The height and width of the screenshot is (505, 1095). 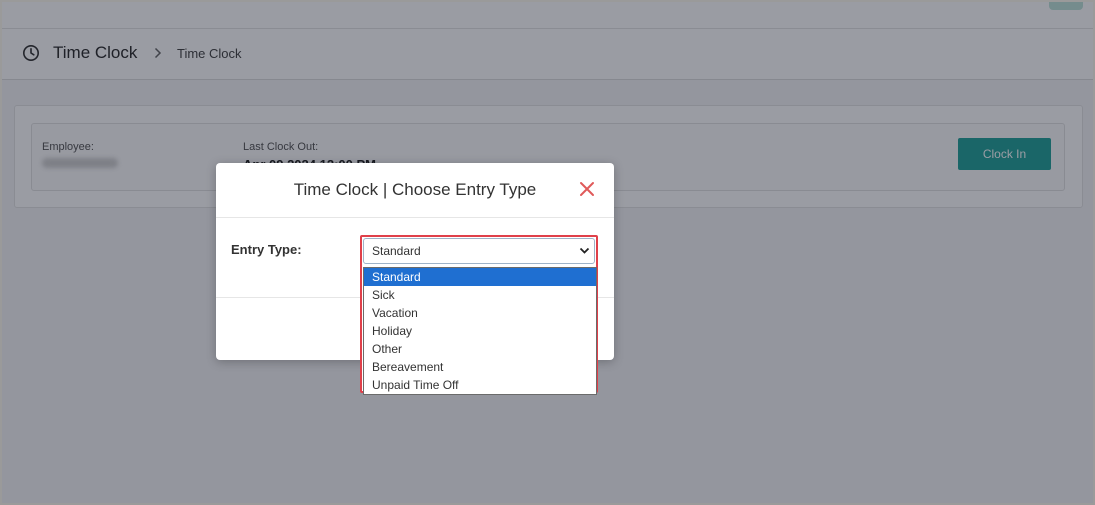 What do you see at coordinates (480, 277) in the screenshot?
I see `entry-type-option: Standard` at bounding box center [480, 277].